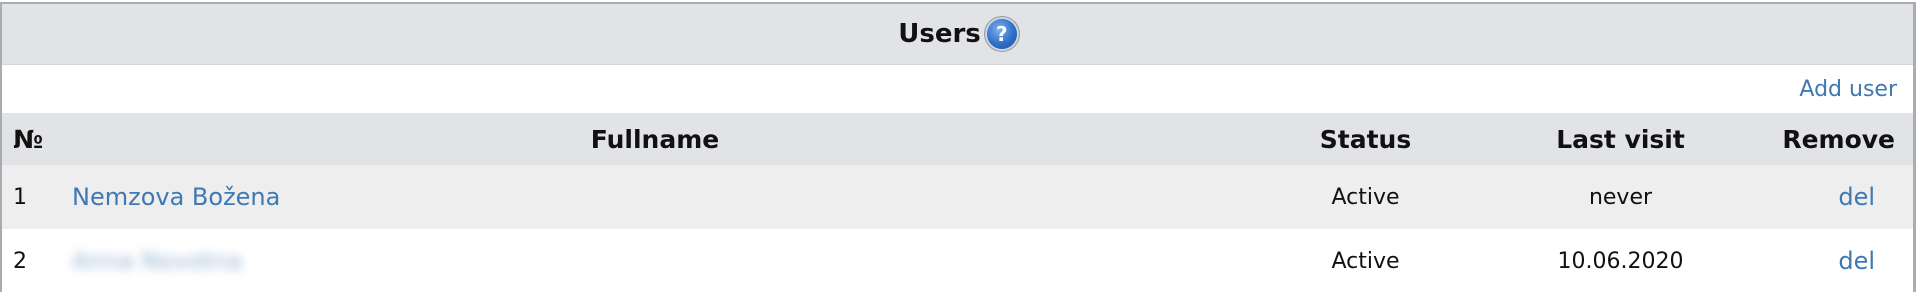 This screenshot has height=295, width=1920. Describe the element at coordinates (655, 139) in the screenshot. I see `column-header-fullname: Fullname` at that location.